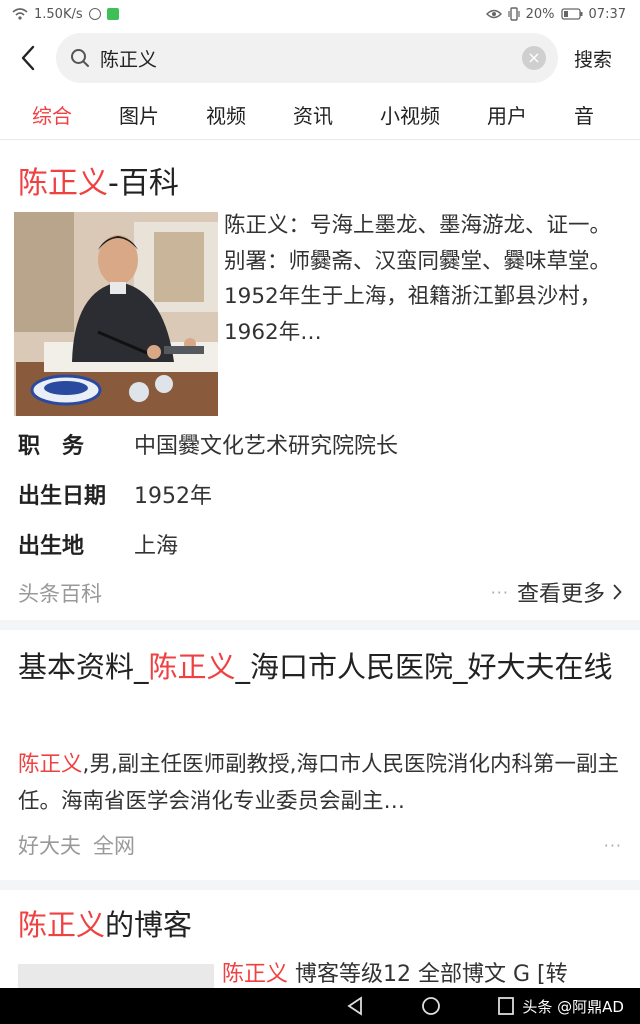 The height and width of the screenshot is (1024, 640). What do you see at coordinates (116, 976) in the screenshot?
I see `blog-thumbnail` at bounding box center [116, 976].